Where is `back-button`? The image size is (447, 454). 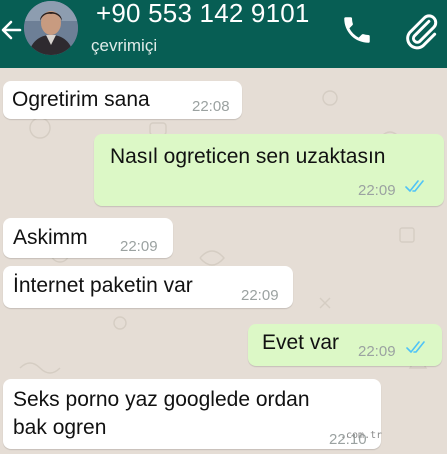
back-button is located at coordinates (12, 30).